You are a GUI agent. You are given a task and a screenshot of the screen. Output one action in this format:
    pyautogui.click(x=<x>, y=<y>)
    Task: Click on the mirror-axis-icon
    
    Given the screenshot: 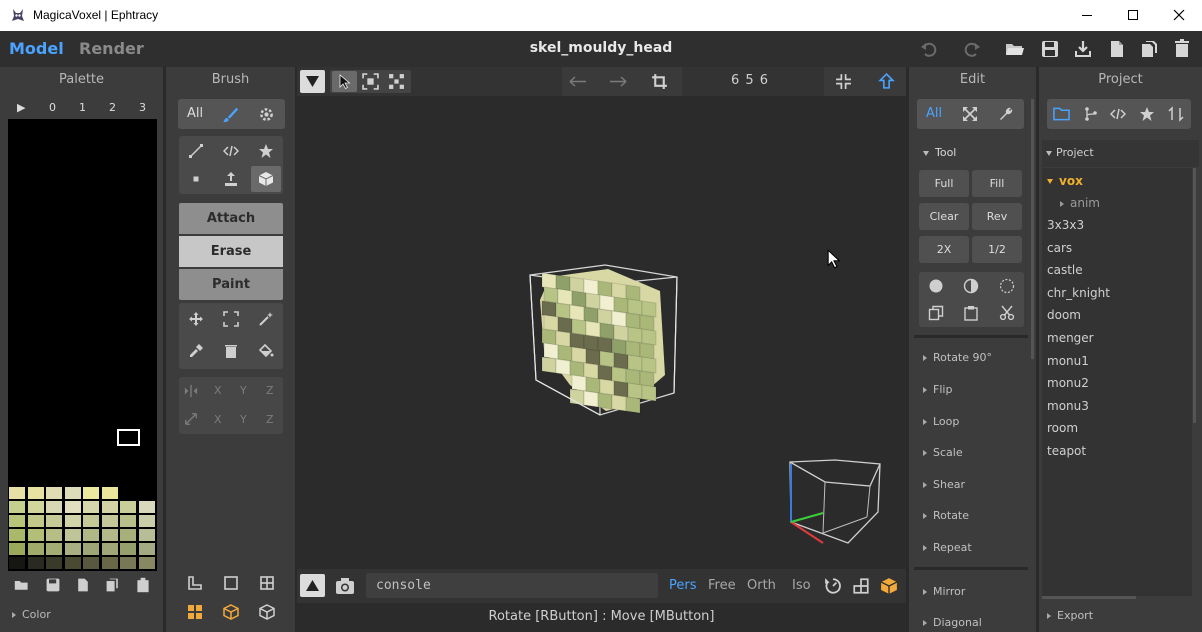 What is the action you would take?
    pyautogui.click(x=191, y=391)
    